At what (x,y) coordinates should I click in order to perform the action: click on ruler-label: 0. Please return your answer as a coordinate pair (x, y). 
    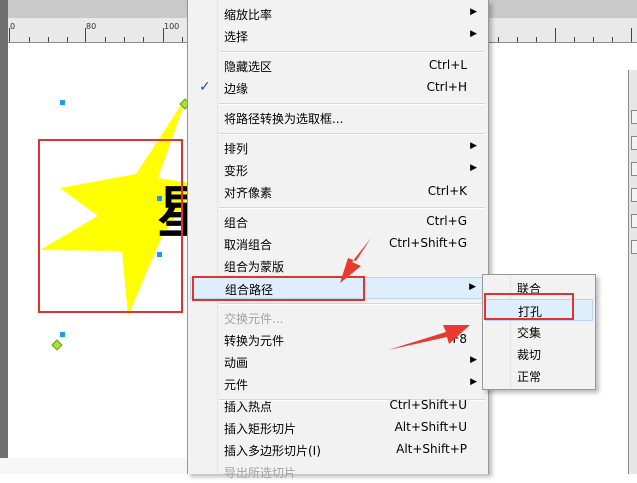
    Looking at the image, I should click on (13, 26).